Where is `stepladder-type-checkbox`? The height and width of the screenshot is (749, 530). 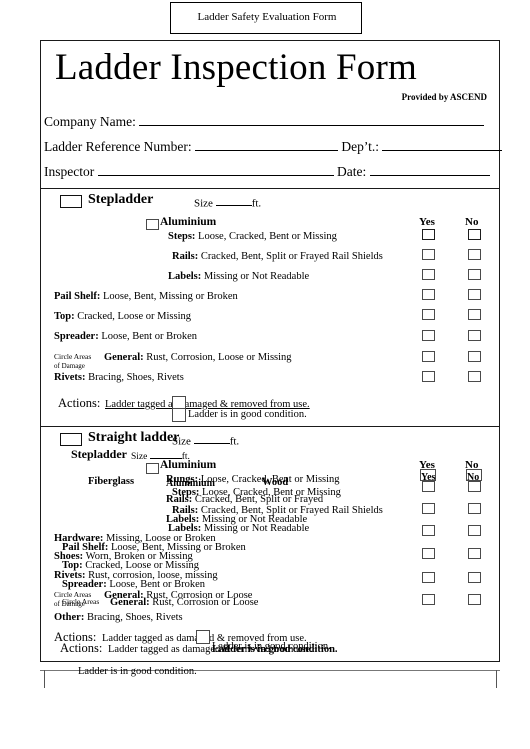
stepladder-type-checkbox is located at coordinates (71, 201).